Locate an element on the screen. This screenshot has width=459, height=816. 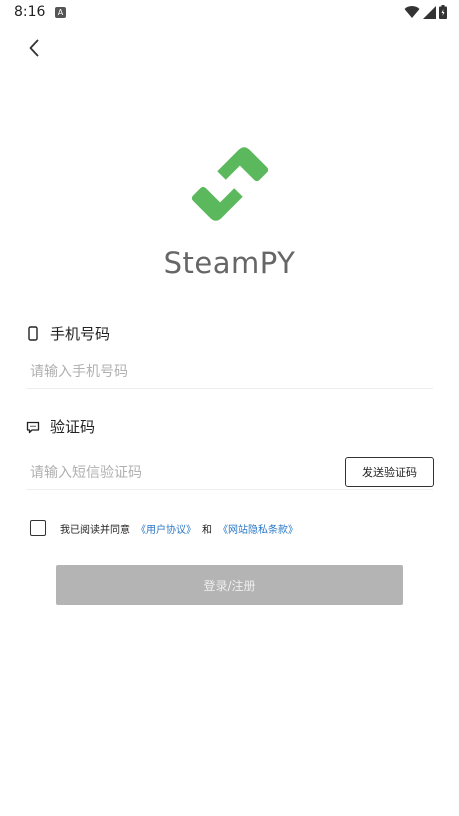
phone-icon is located at coordinates (33, 333).